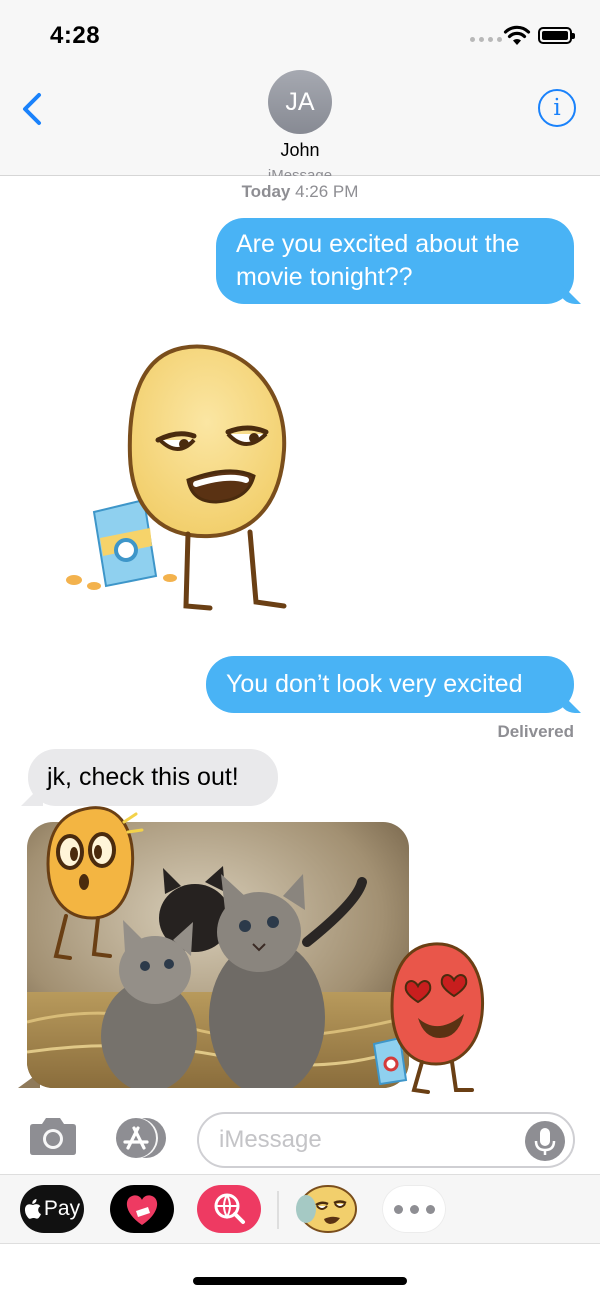  What do you see at coordinates (369, 1140) in the screenshot?
I see `message-input` at bounding box center [369, 1140].